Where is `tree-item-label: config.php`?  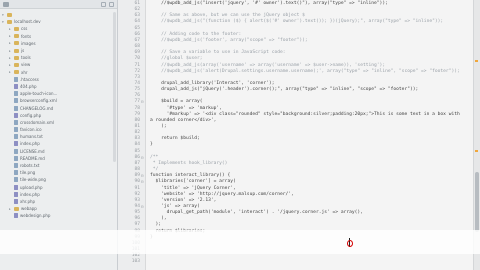
tree-item-label: config.php is located at coordinates (31, 115).